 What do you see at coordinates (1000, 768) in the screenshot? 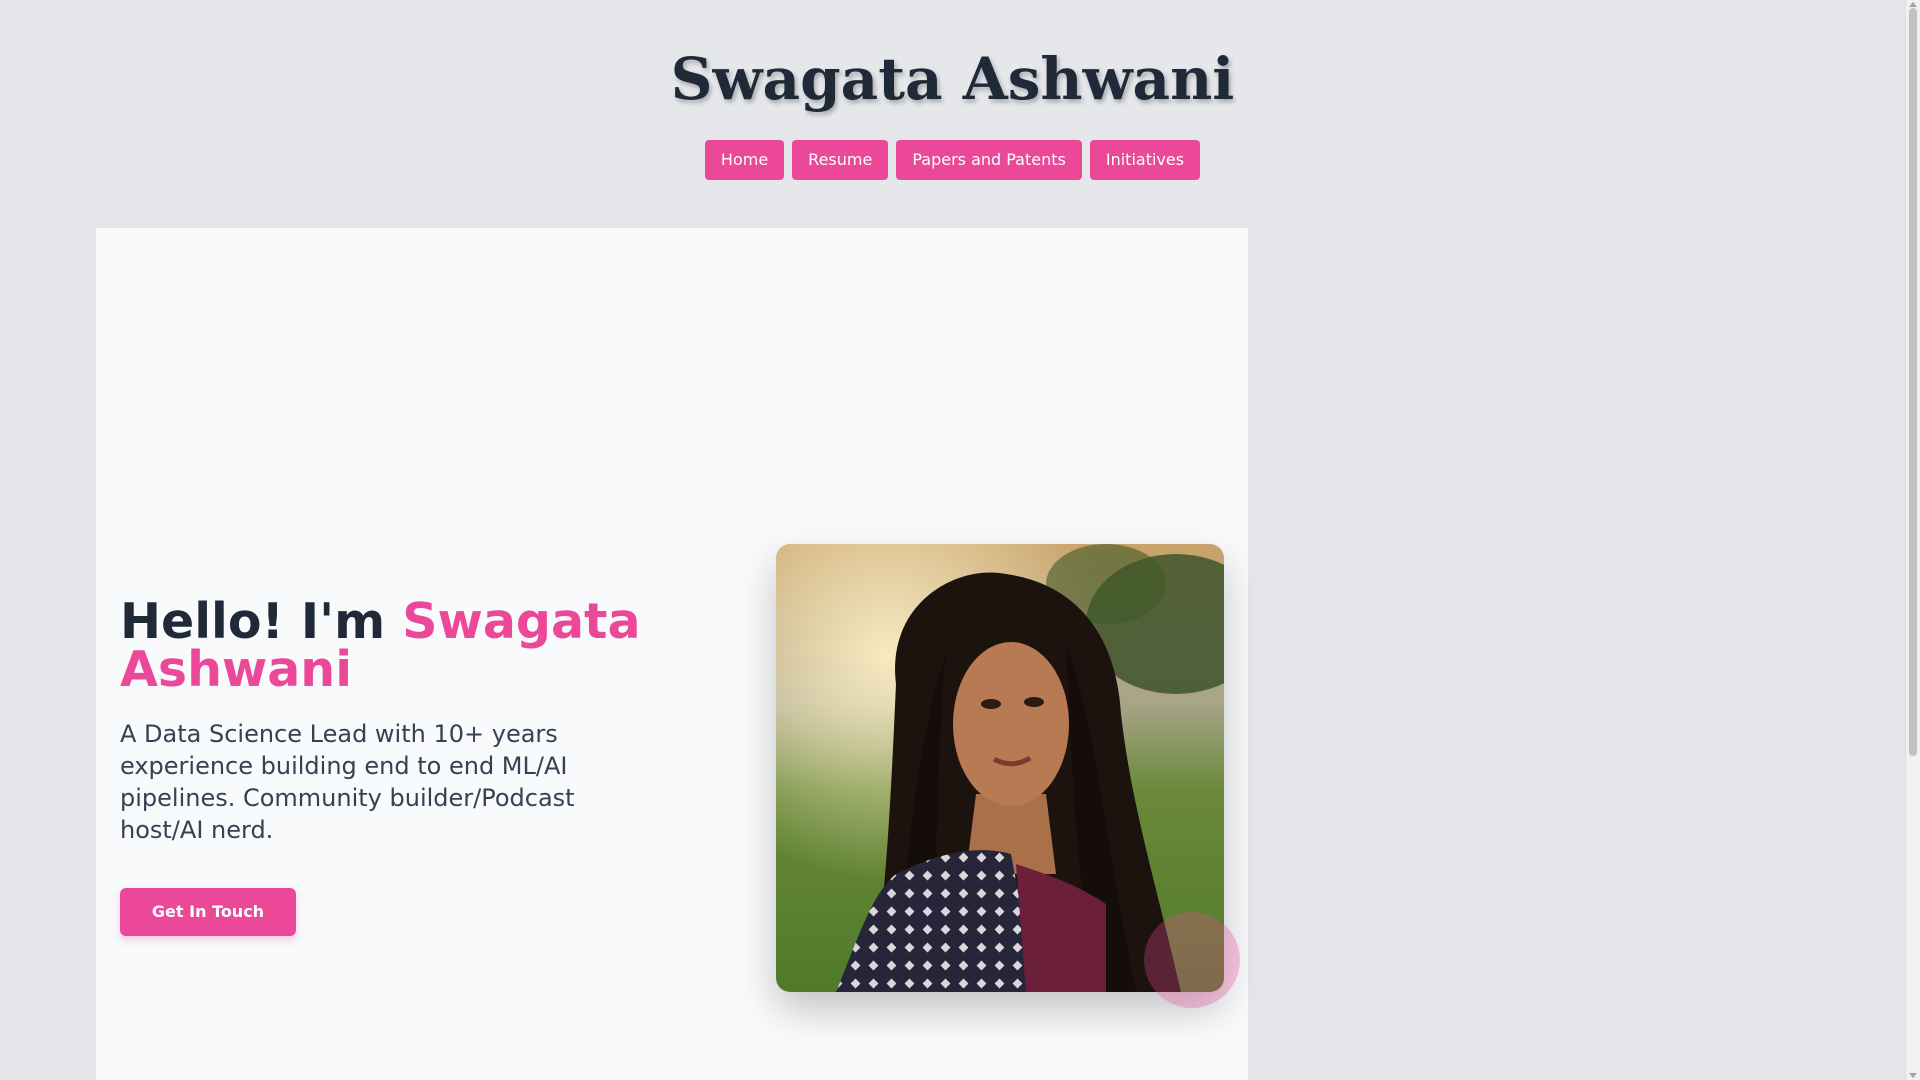
I see `profile-photo` at bounding box center [1000, 768].